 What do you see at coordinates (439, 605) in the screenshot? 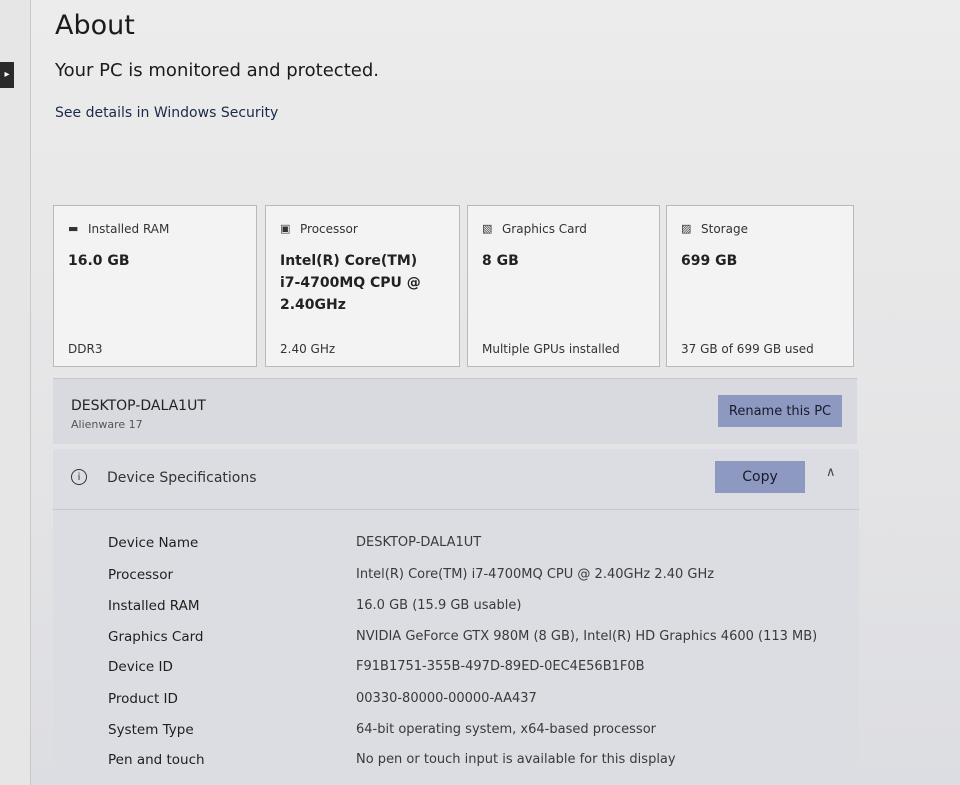
I see `spec-value: 16.0 GB (15.9 GB usable)` at bounding box center [439, 605].